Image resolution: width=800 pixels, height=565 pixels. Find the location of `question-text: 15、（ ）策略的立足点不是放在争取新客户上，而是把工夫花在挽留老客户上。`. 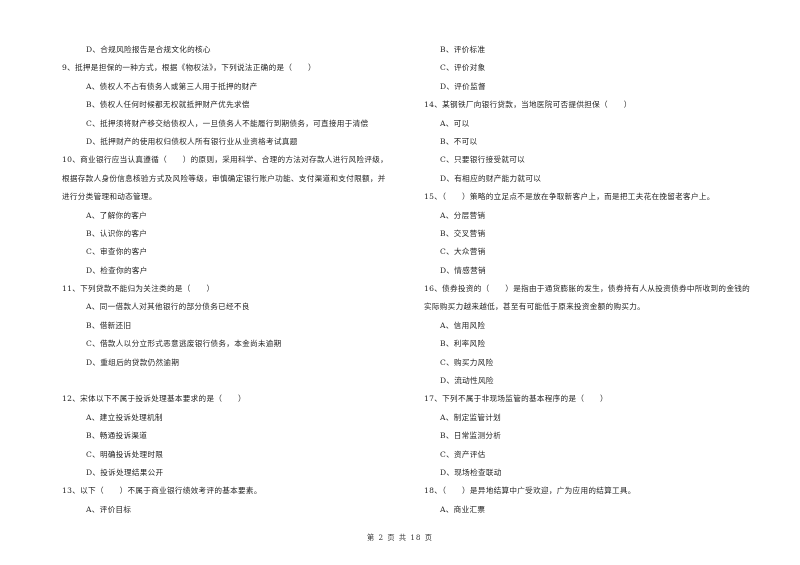

question-text: 15、（ ）策略的立足点不是放在争取新客户上，而是把工夫花在挽留老客户上。 is located at coordinates (569, 197).